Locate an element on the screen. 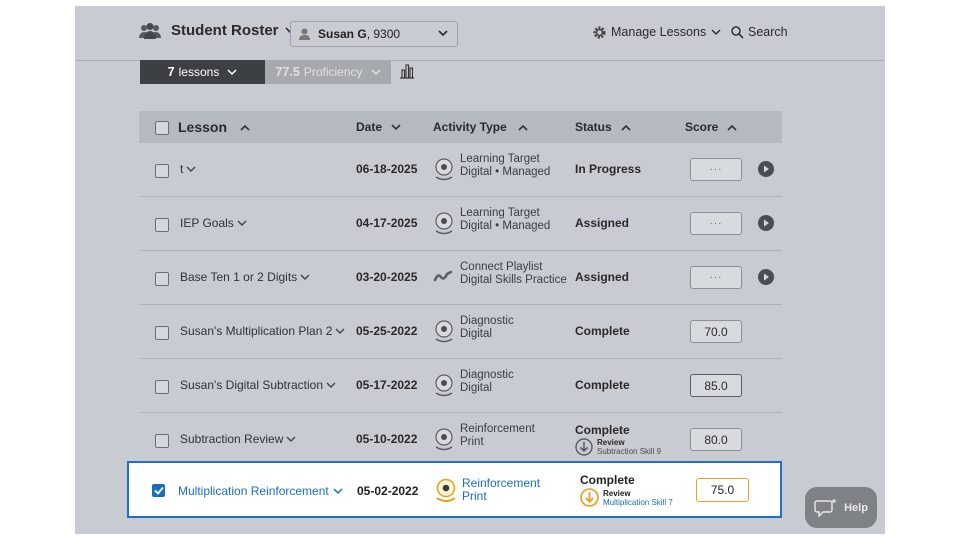 Image resolution: width=960 pixels, height=540 pixels. roster-title-dropdown: Student Roster is located at coordinates (233, 30).